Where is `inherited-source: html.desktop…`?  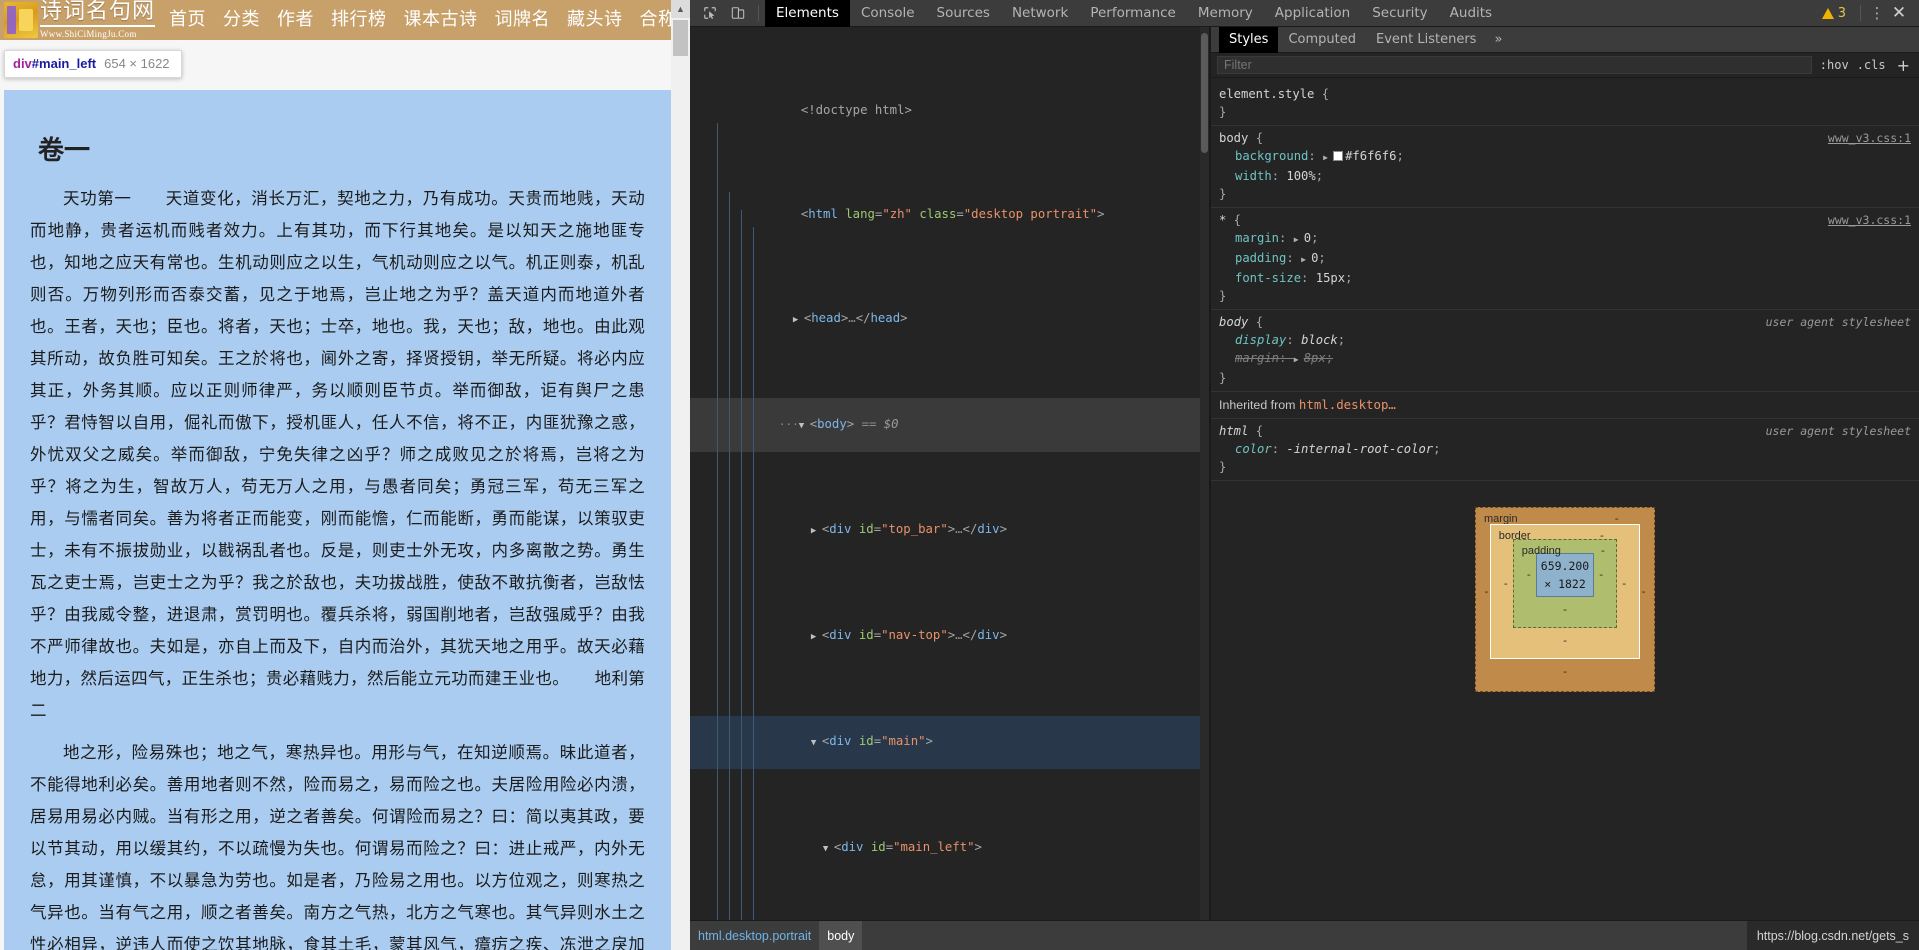 inherited-source: html.desktop… is located at coordinates (1347, 404).